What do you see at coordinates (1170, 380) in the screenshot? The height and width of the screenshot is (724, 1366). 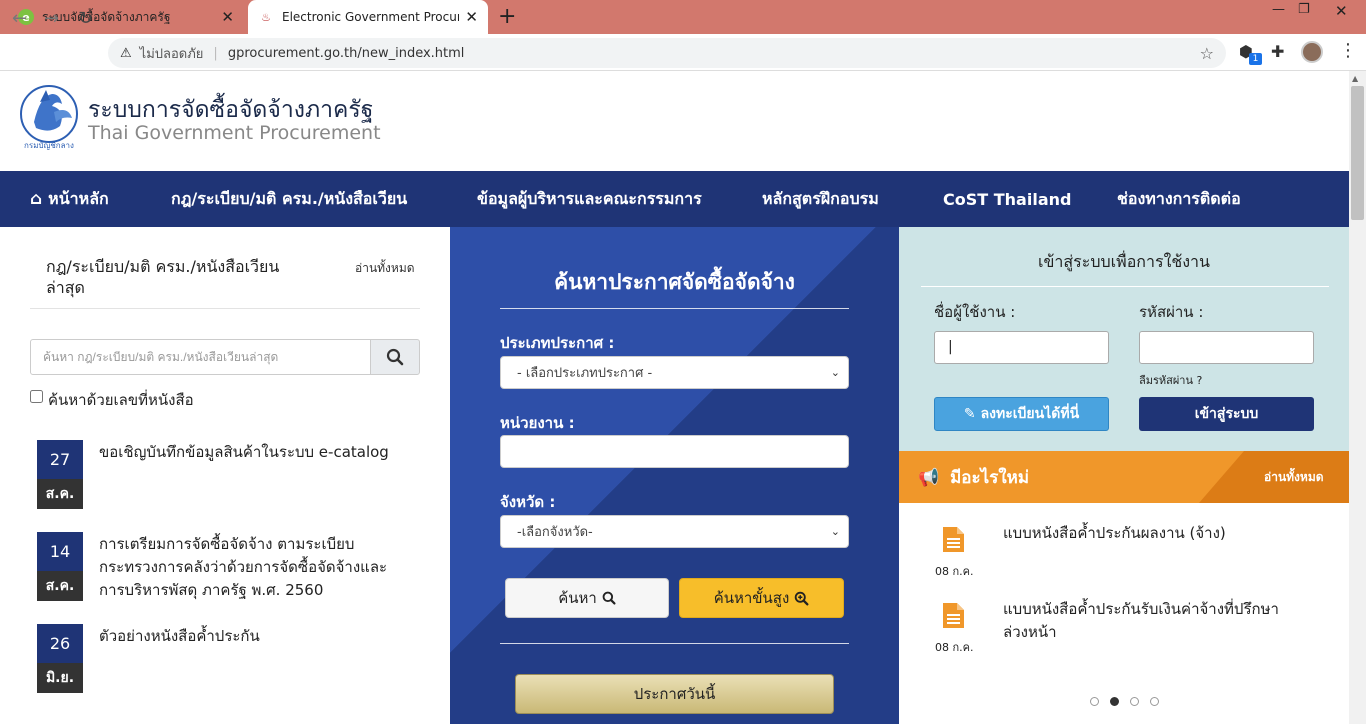 I see `forgot-password-link: ลืมรหัสผ่าน ?` at bounding box center [1170, 380].